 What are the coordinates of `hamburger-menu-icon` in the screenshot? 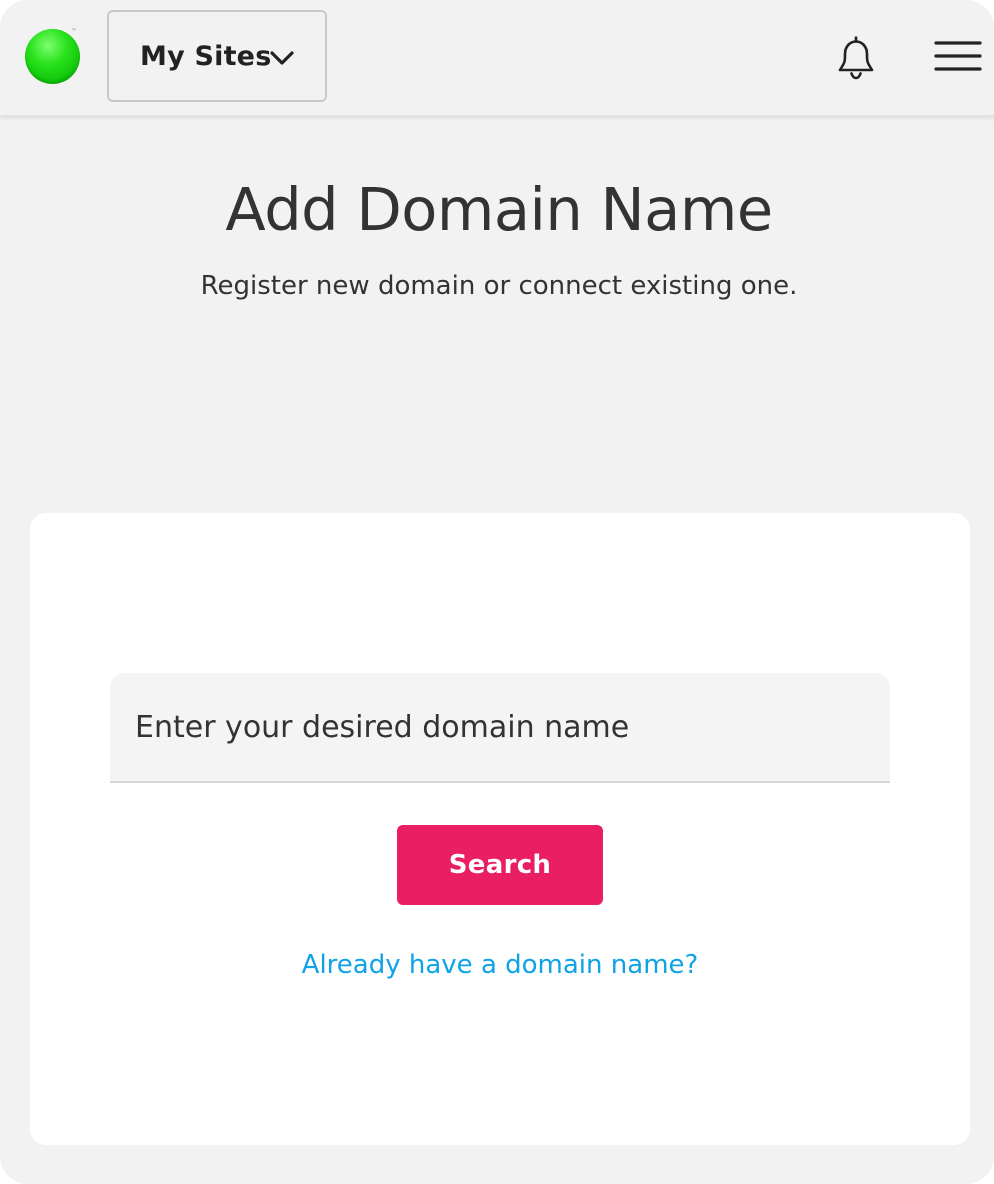 It's located at (957, 58).